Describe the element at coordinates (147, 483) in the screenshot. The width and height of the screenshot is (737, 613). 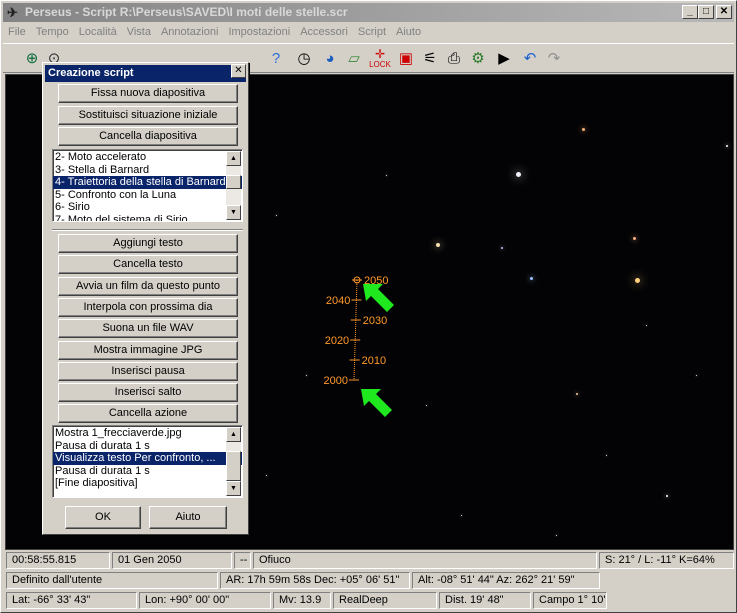
I see `action-item: [Fine diapositiva]` at that location.